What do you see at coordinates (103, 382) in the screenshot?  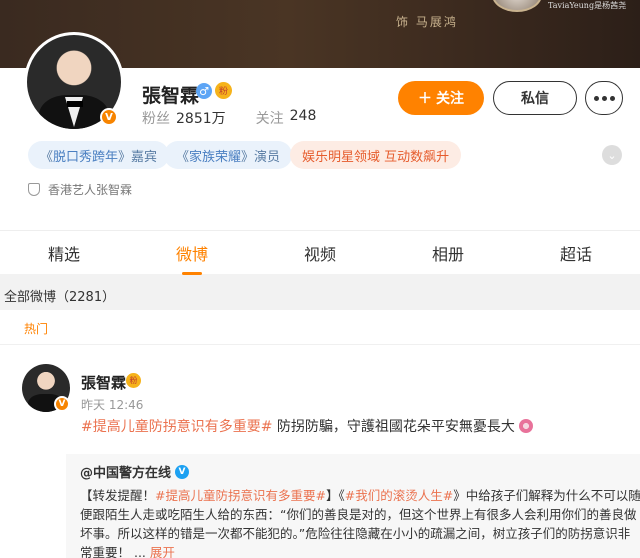 I see `post-author: 張智霖` at bounding box center [103, 382].